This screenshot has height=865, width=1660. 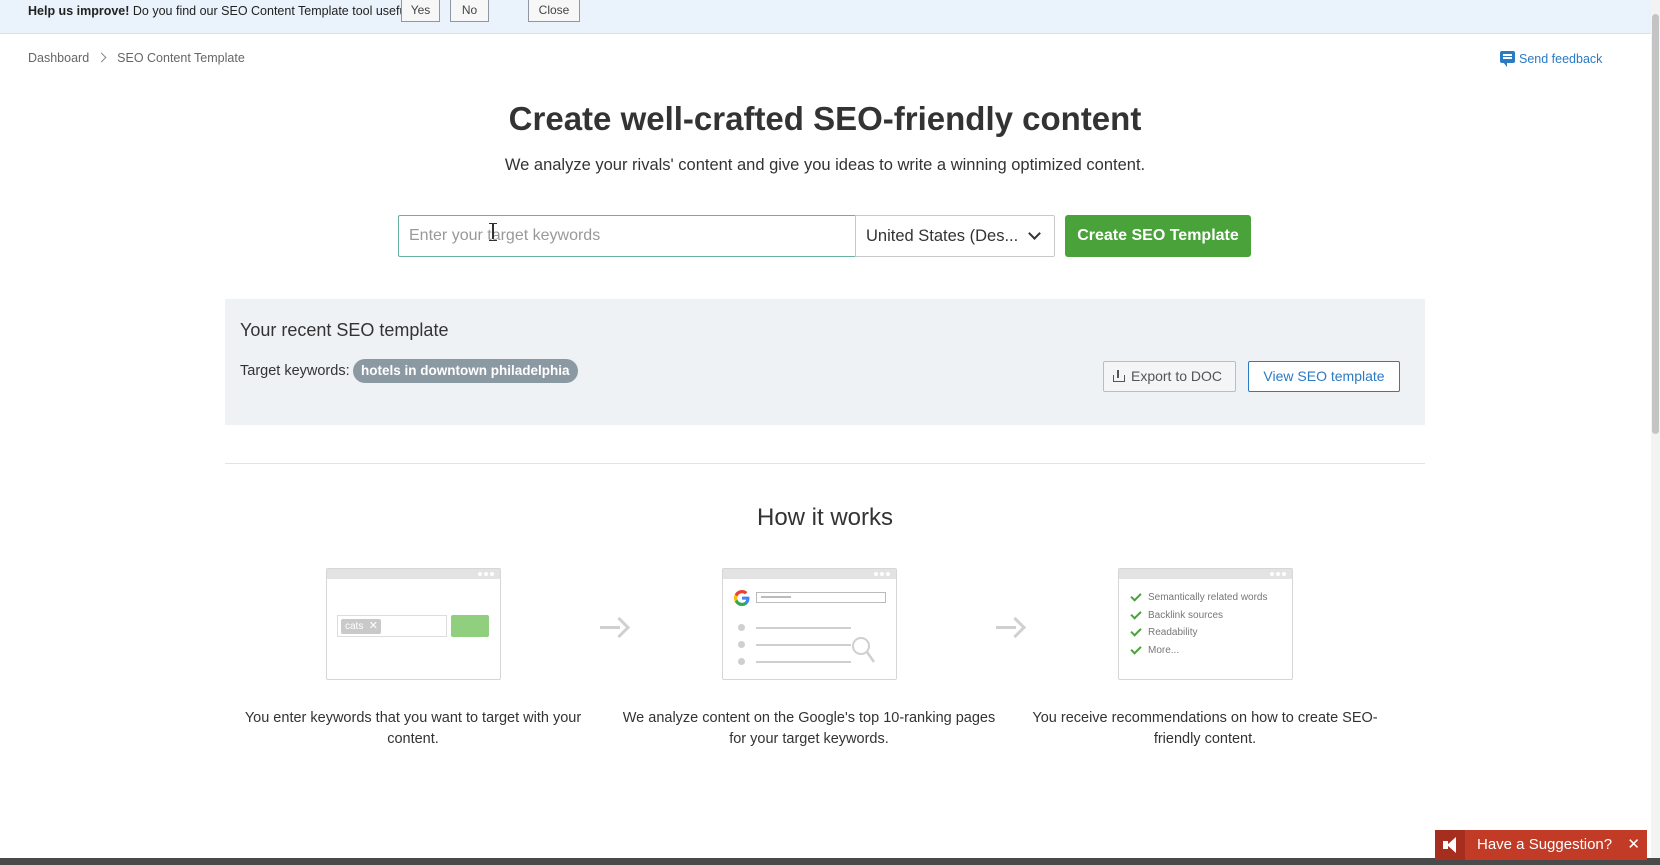 What do you see at coordinates (1208, 597) in the screenshot?
I see `checklist-item-label: Semantically related words` at bounding box center [1208, 597].